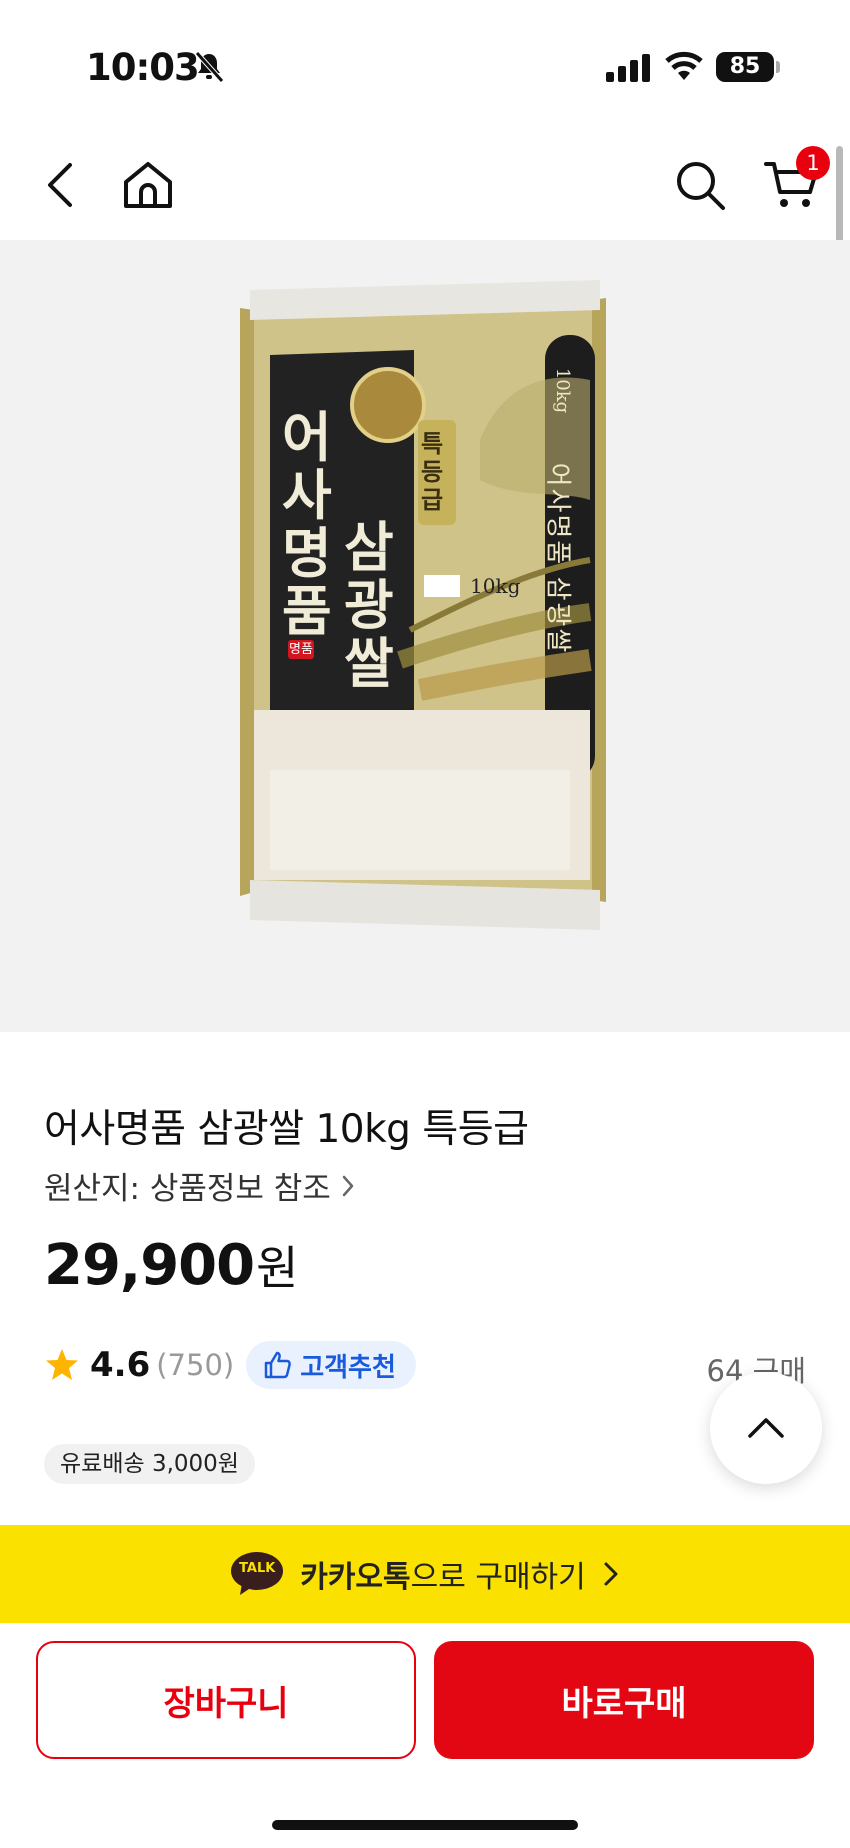 The height and width of the screenshot is (1848, 850). Describe the element at coordinates (432, 471) in the screenshot. I see `bag-grade-badge: 특등급` at that location.